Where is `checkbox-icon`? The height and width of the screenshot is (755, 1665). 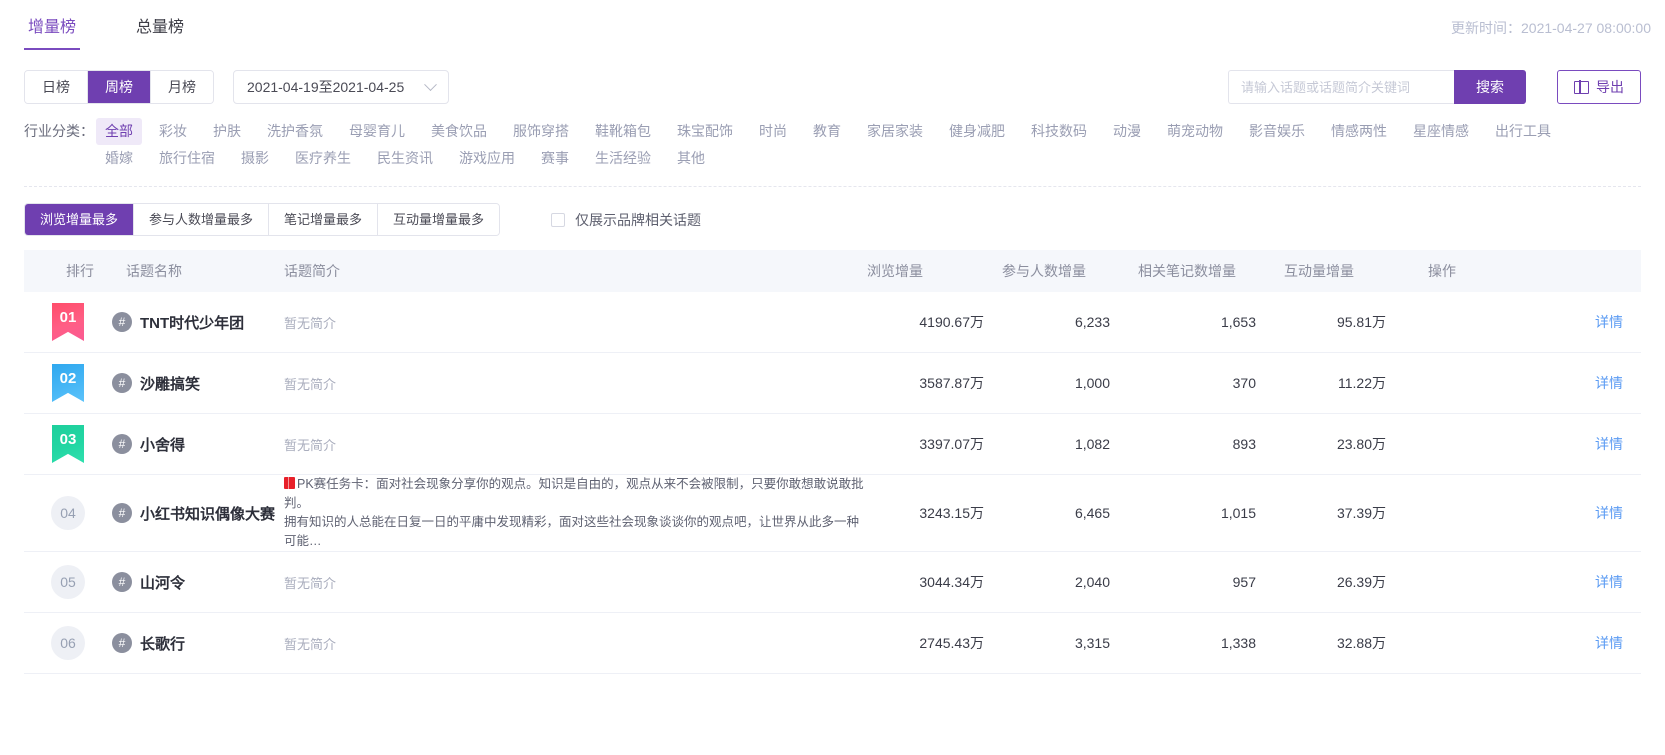 checkbox-icon is located at coordinates (558, 219).